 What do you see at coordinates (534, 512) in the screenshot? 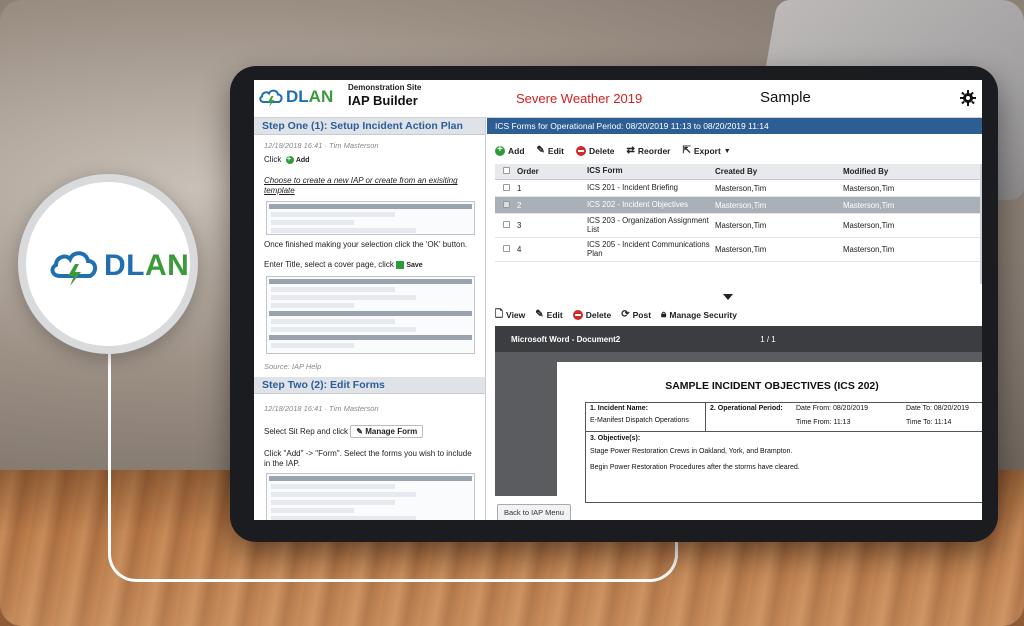
I see `back-to-iap-menu-button: Back to IAP Menu` at bounding box center [534, 512].